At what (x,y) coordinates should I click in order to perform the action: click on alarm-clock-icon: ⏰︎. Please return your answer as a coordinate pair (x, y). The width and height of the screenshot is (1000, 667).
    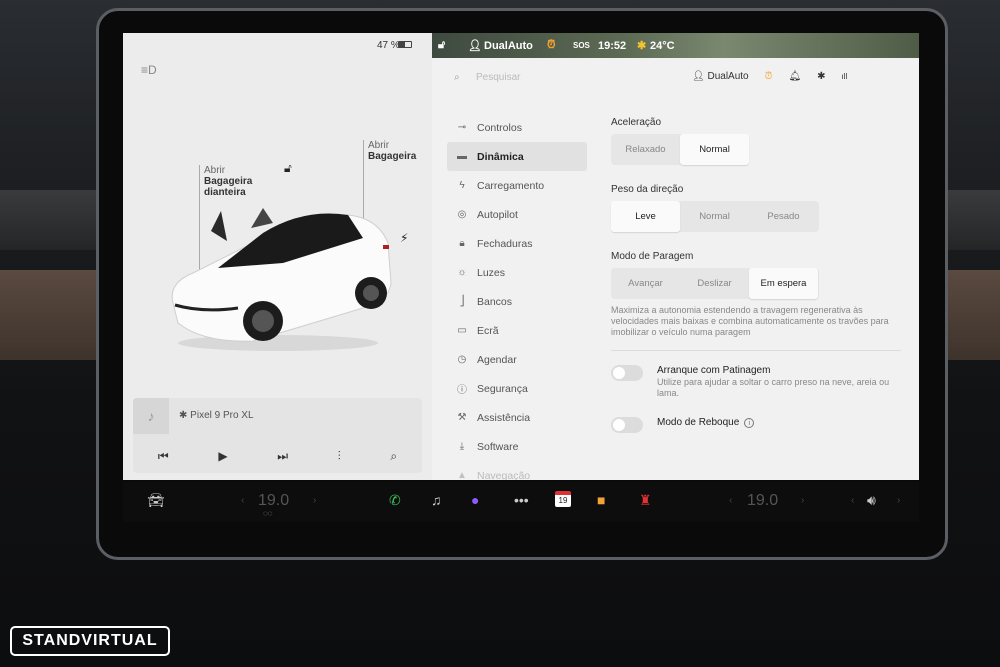
    Looking at the image, I should click on (769, 76).